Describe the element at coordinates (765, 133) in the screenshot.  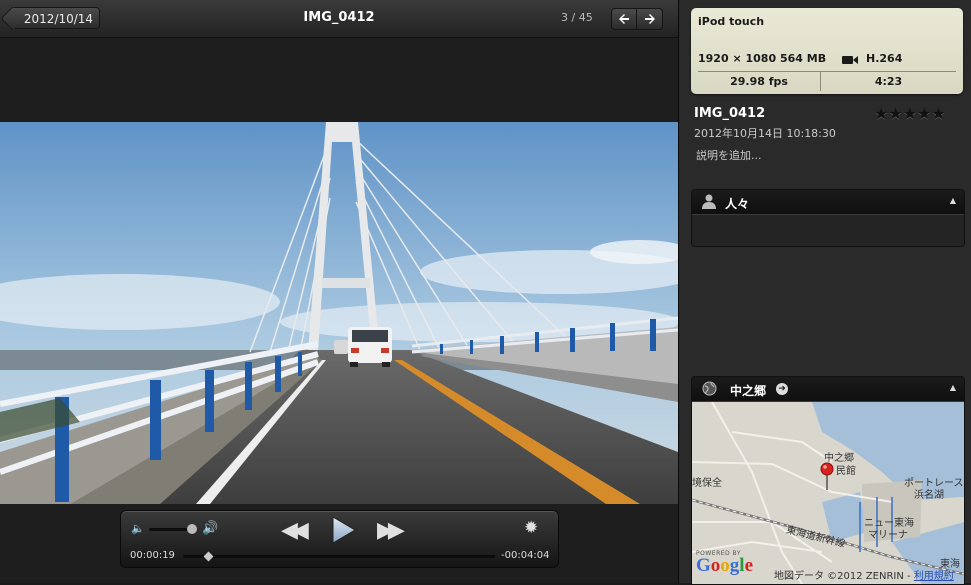
I see `photo-datetime: 2012年10月14日 10:18:30` at that location.